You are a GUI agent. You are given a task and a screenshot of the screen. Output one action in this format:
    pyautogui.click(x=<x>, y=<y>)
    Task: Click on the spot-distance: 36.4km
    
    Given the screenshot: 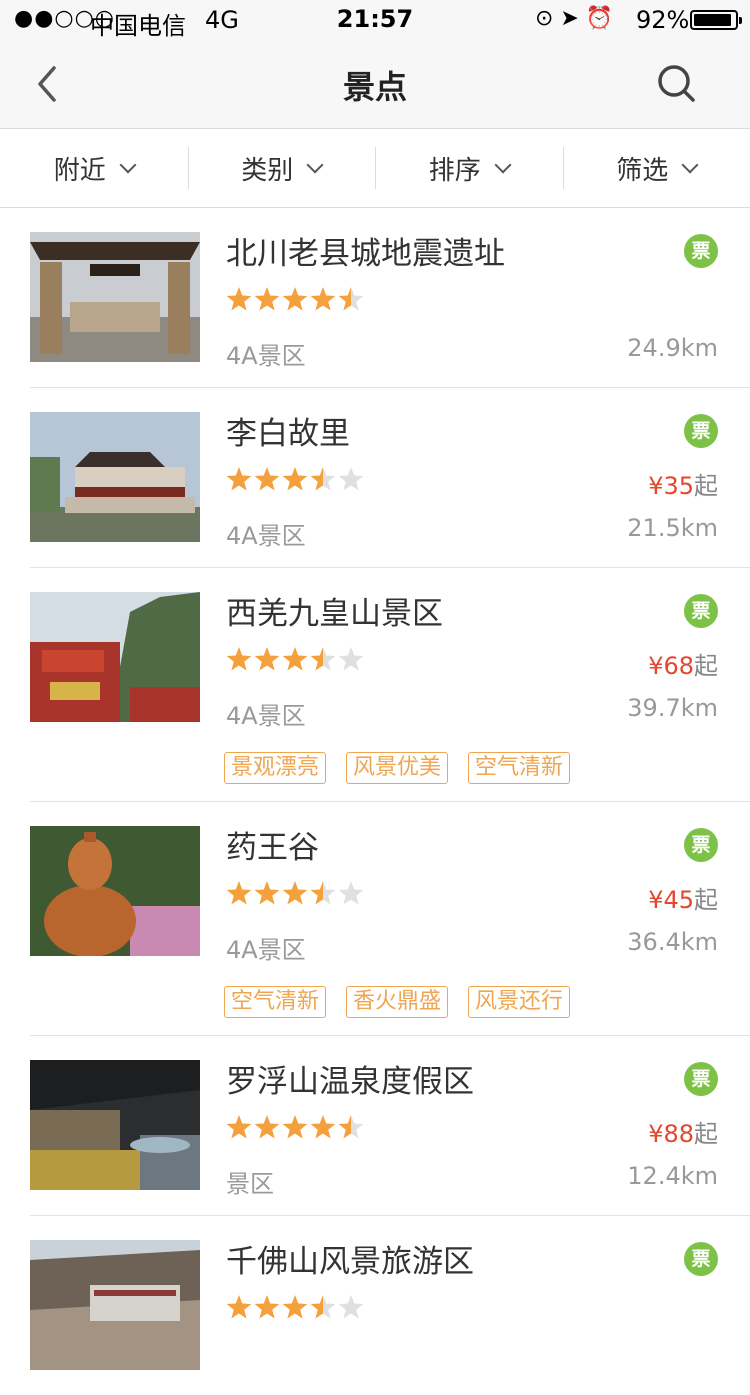 What is the action you would take?
    pyautogui.click(x=672, y=942)
    